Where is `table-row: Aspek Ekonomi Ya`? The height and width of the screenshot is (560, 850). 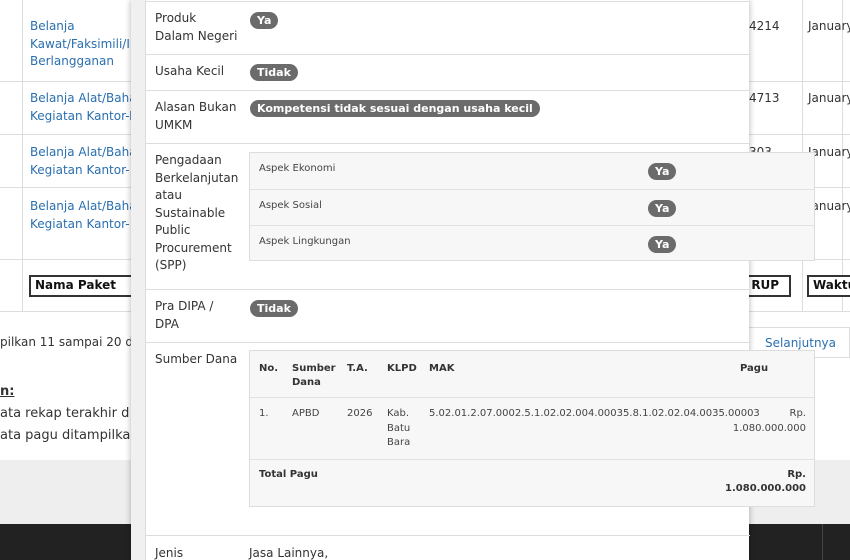
table-row: Aspek Ekonomi Ya is located at coordinates (532, 171).